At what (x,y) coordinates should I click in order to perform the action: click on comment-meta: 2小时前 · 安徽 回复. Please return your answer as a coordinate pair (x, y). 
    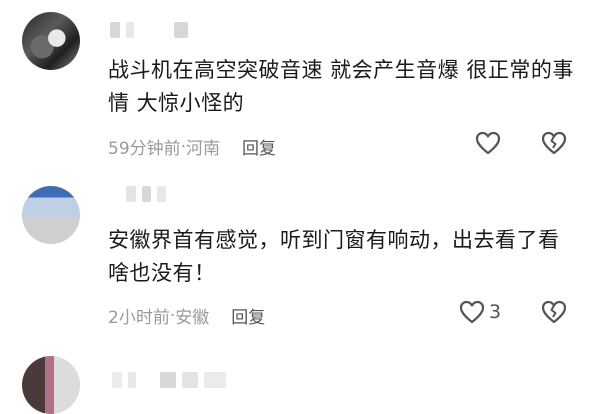
    Looking at the image, I should click on (186, 316).